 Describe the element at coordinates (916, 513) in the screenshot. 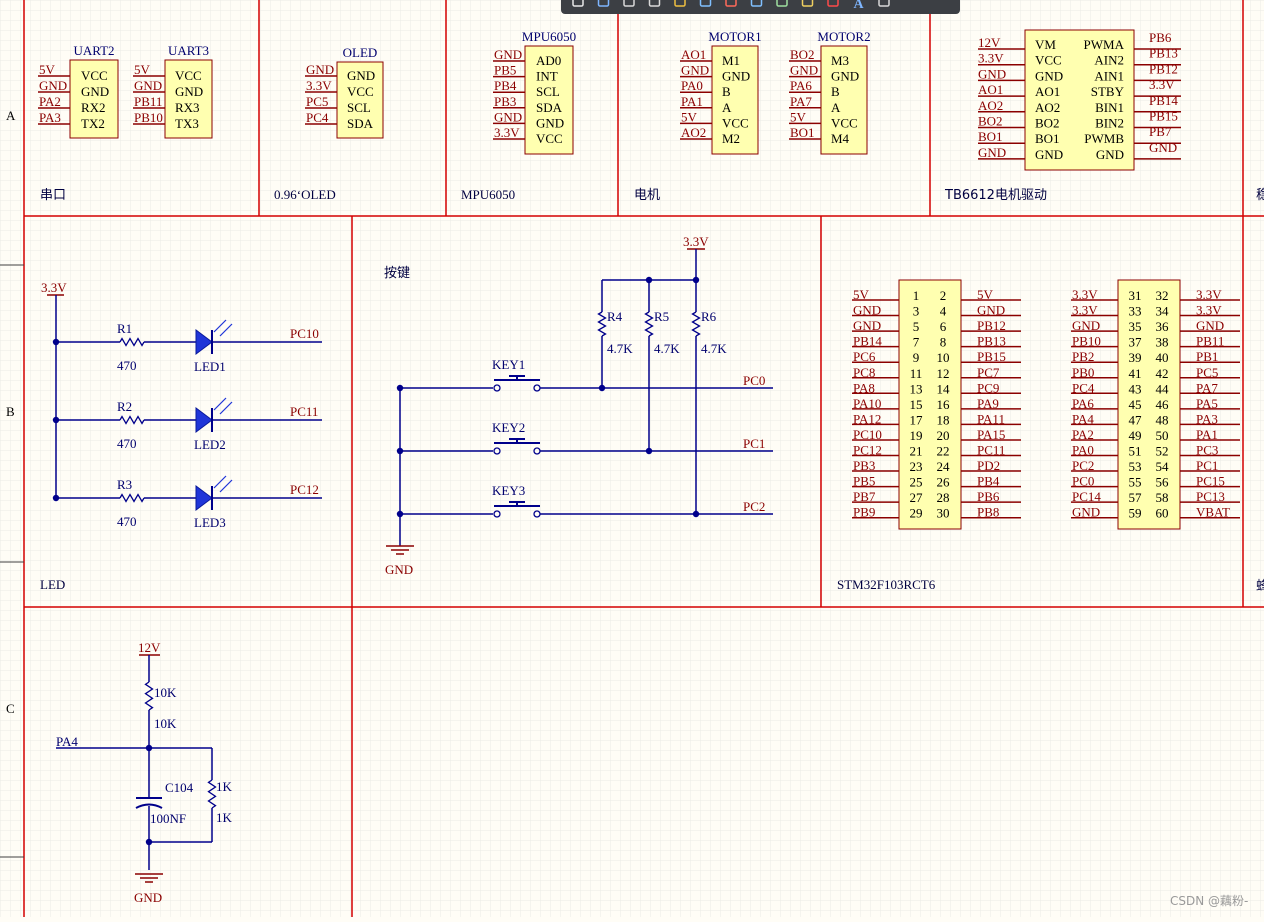

I see `stm32-pin-number: 29` at that location.